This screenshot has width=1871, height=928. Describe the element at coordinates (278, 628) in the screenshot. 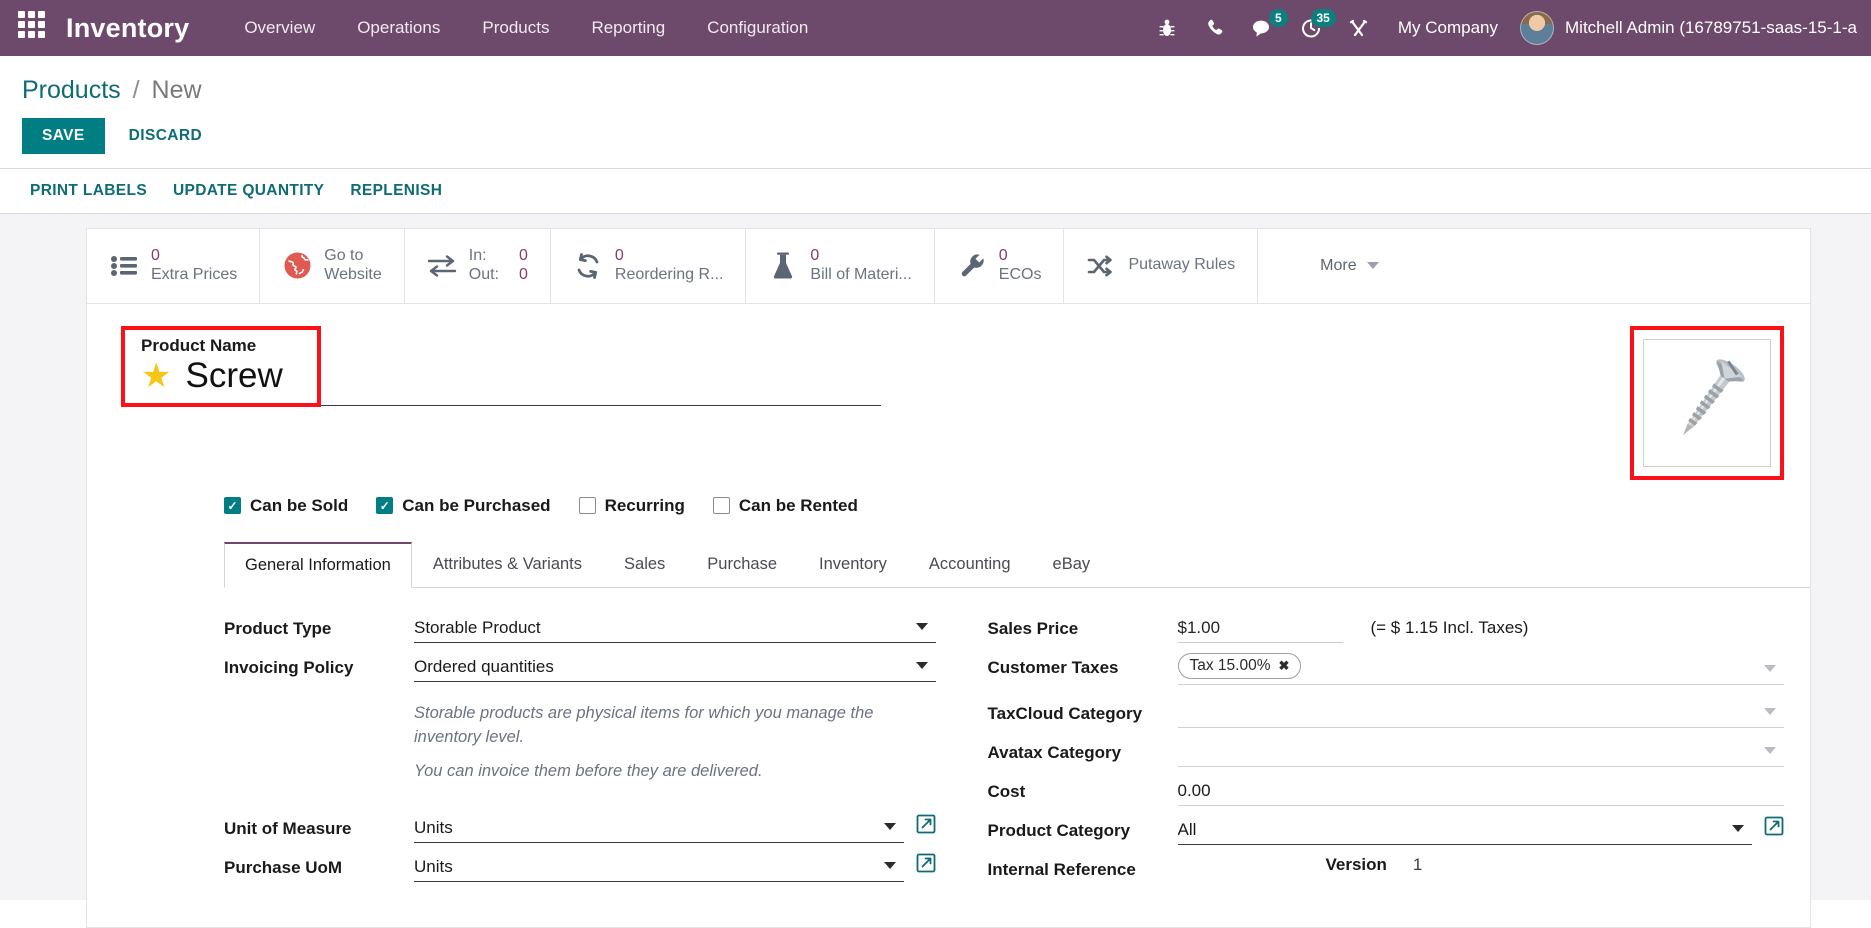

I see `product-type-label: Product Type` at that location.